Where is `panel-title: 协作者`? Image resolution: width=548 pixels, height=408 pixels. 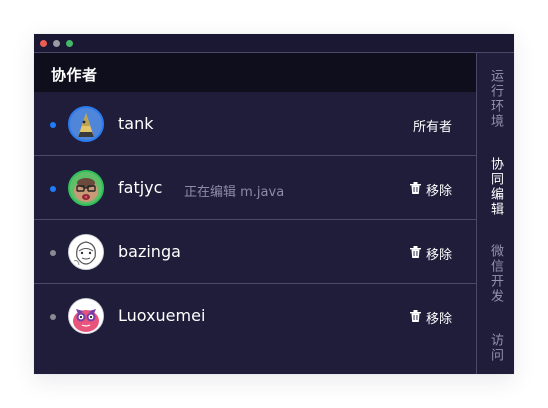
panel-title: 协作者 is located at coordinates (74, 75).